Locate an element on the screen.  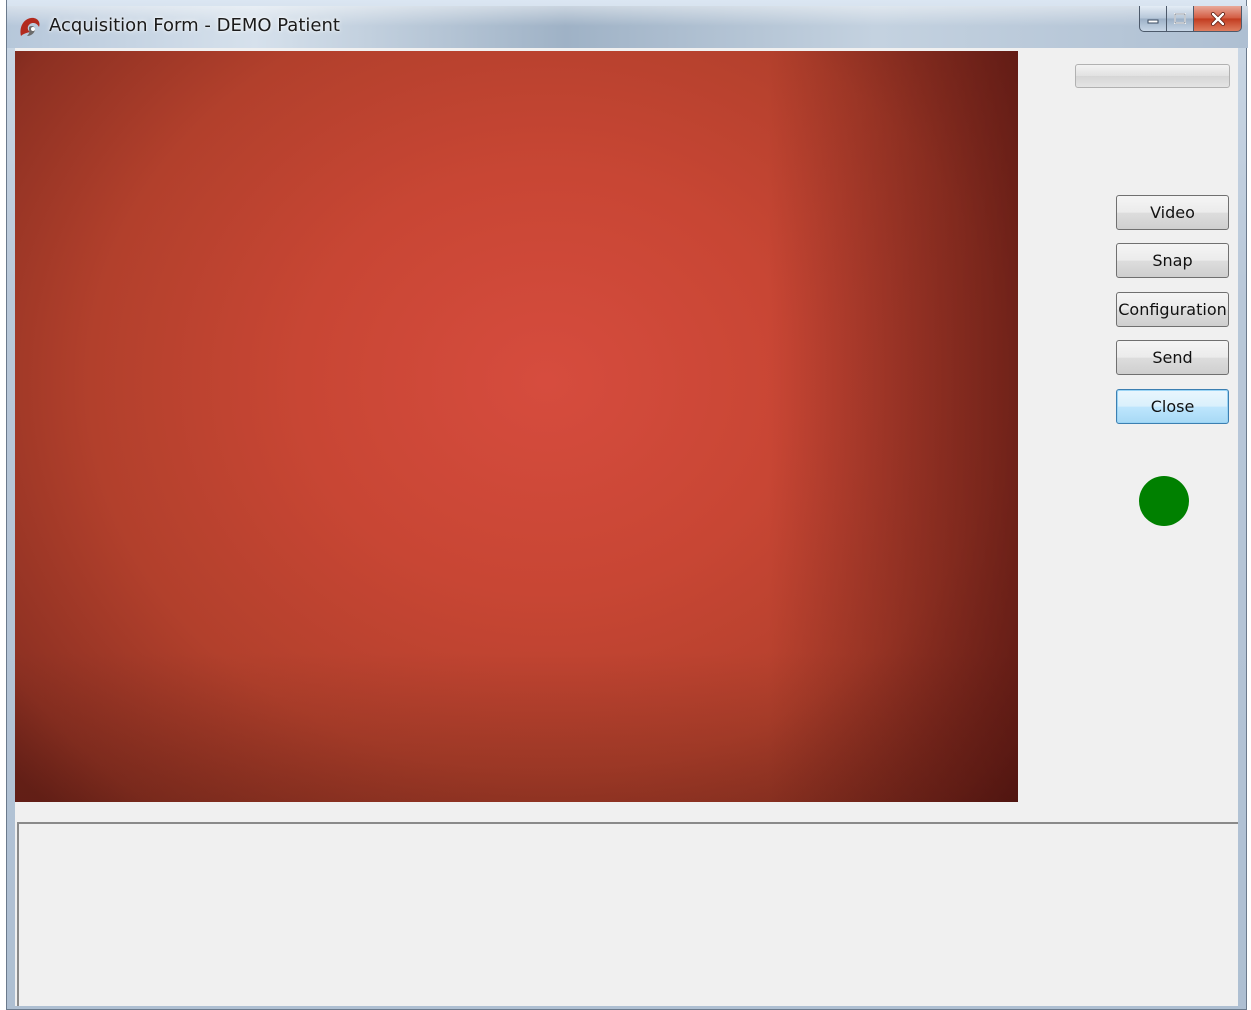
video-button: Video is located at coordinates (1172, 212).